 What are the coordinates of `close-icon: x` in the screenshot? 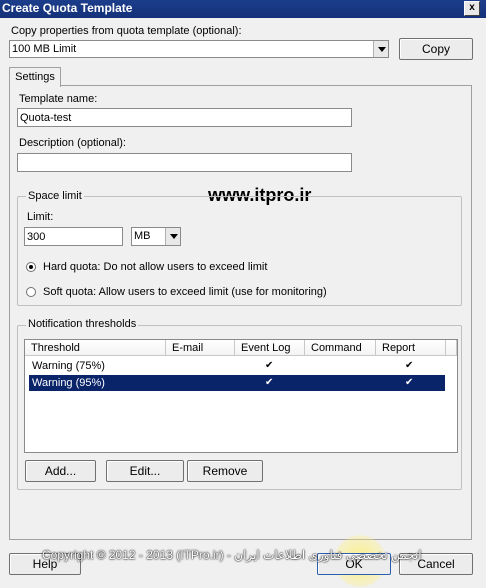 It's located at (472, 7).